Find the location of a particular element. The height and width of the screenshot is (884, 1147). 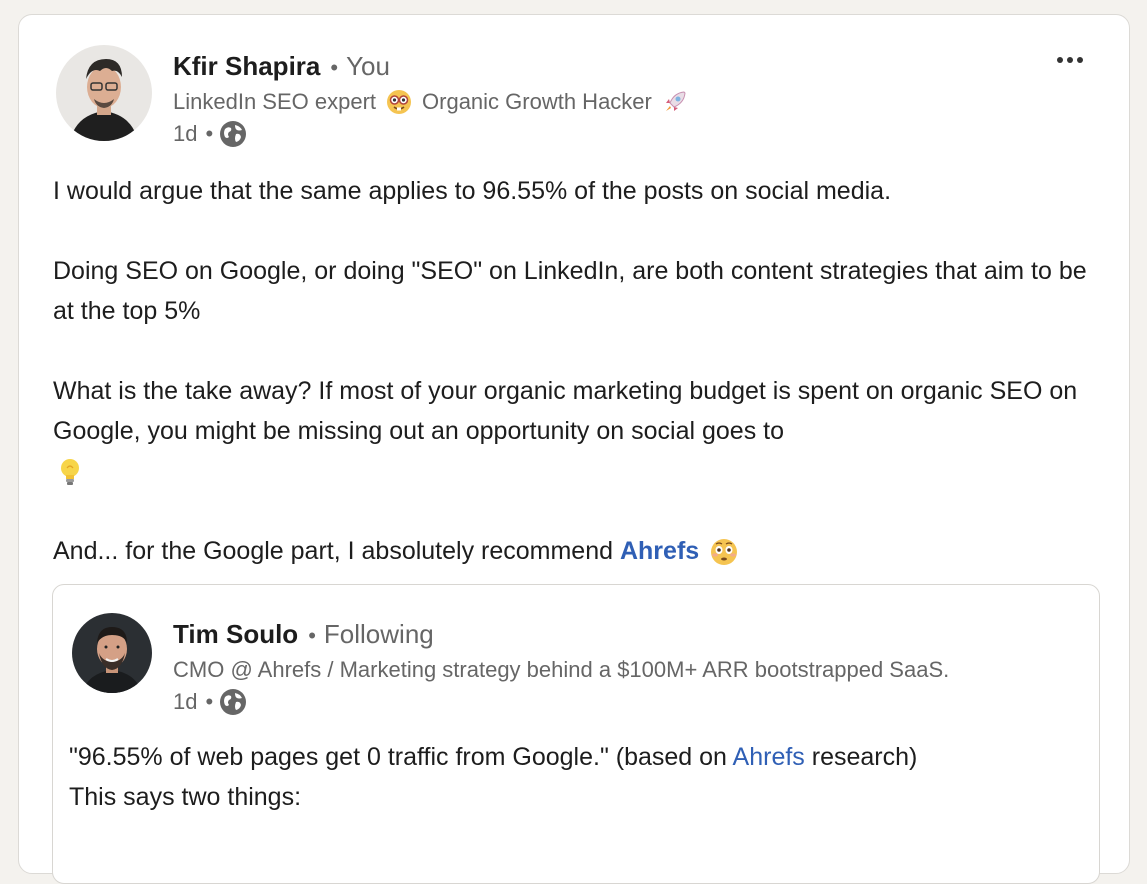

more-options-icon is located at coordinates (1070, 60).